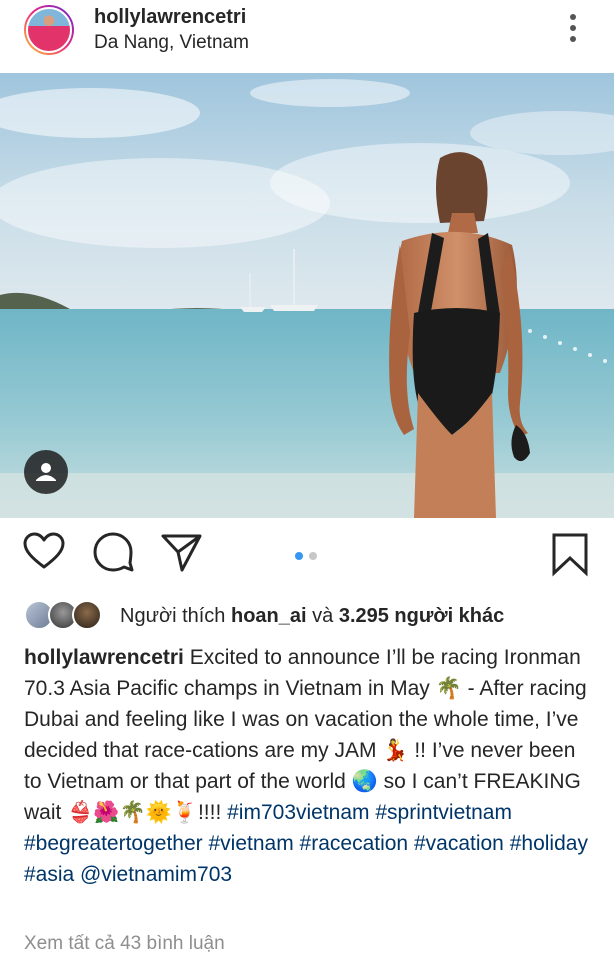 This screenshot has height=960, width=614. I want to click on avatar, so click(49, 30).